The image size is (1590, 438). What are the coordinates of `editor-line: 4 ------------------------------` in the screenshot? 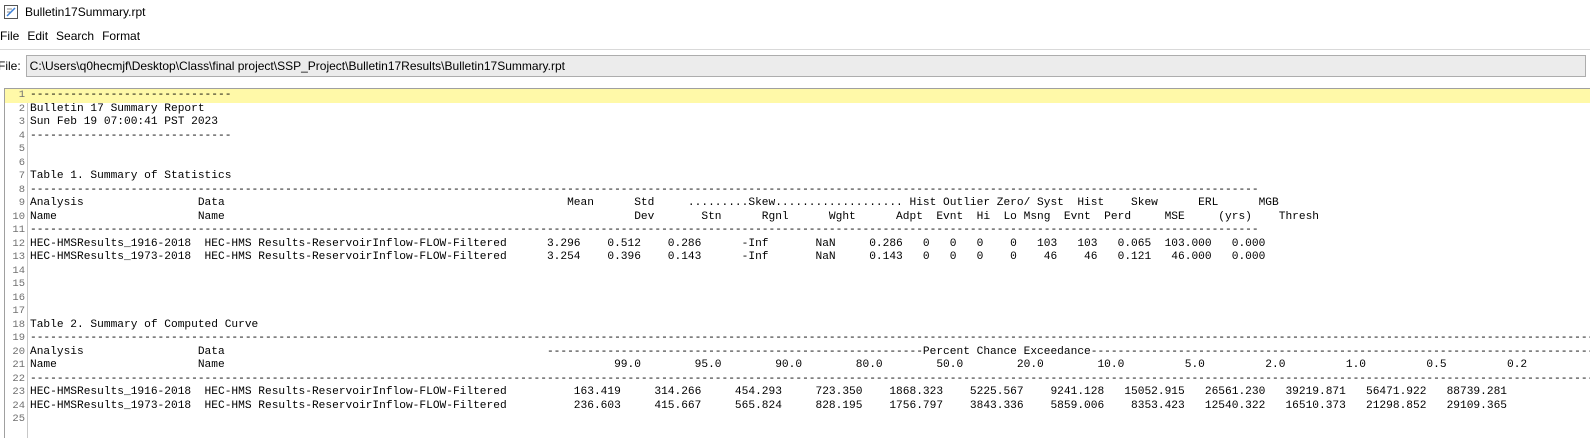 It's located at (797, 137).